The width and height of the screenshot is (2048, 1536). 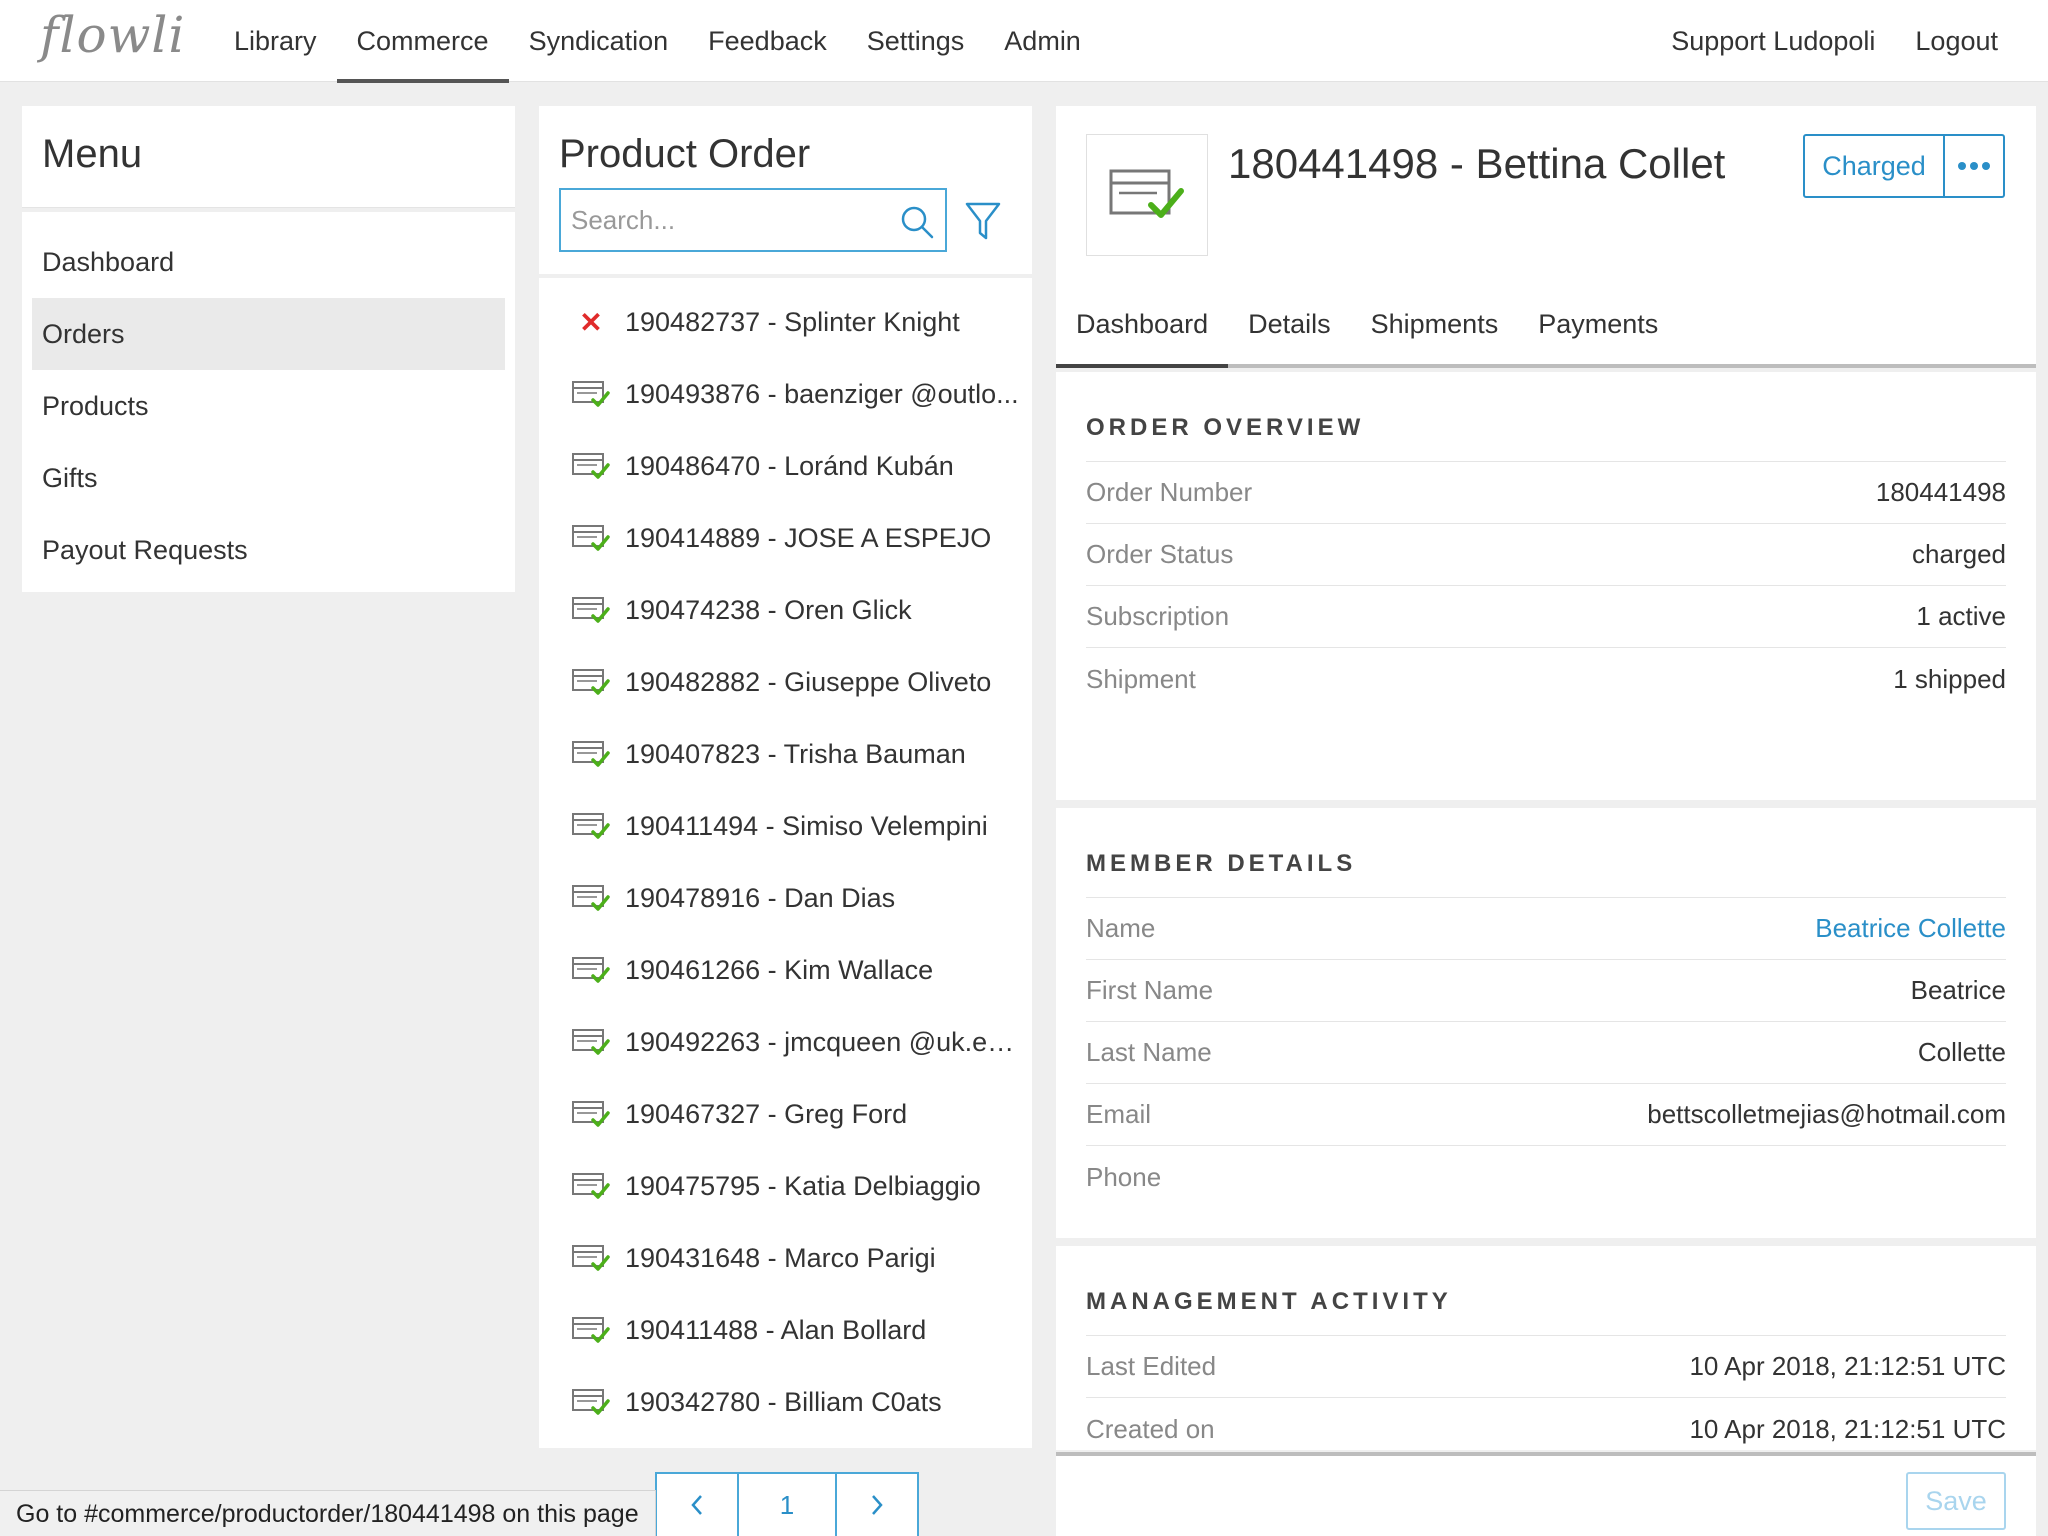 I want to click on nav-item-library: Library, so click(x=275, y=41).